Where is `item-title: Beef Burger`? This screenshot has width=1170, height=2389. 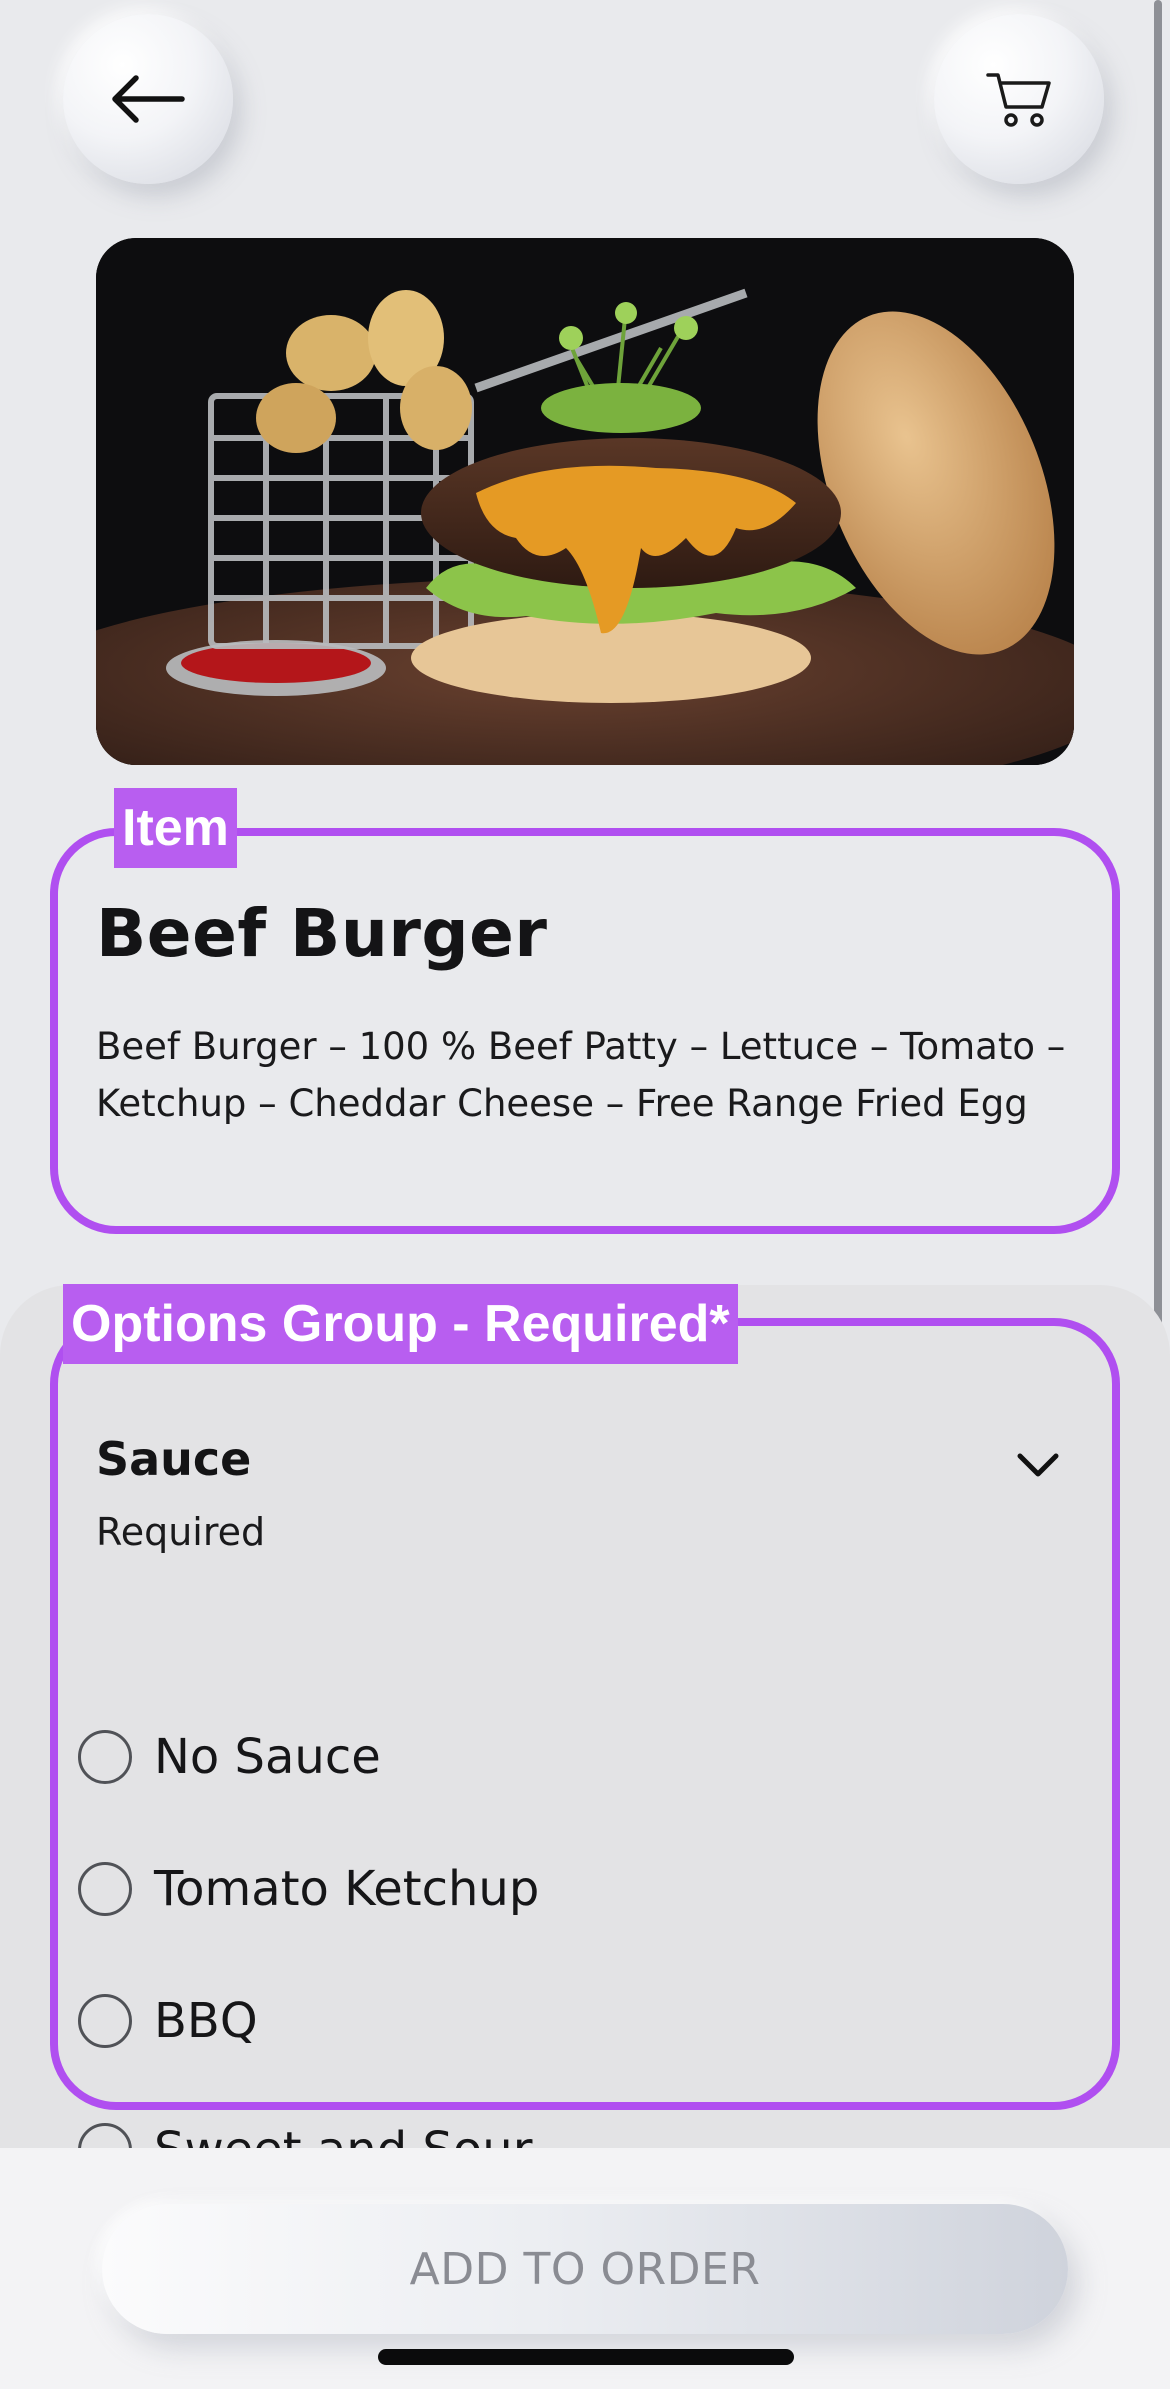
item-title: Beef Burger is located at coordinates (322, 933).